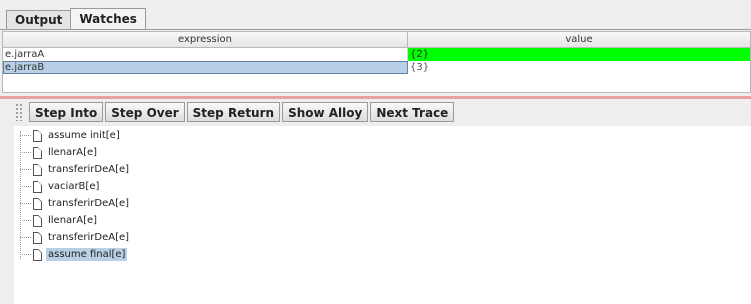 Image resolution: width=751 pixels, height=304 pixels. I want to click on table-row: e.jarraA {2}, so click(376, 54).